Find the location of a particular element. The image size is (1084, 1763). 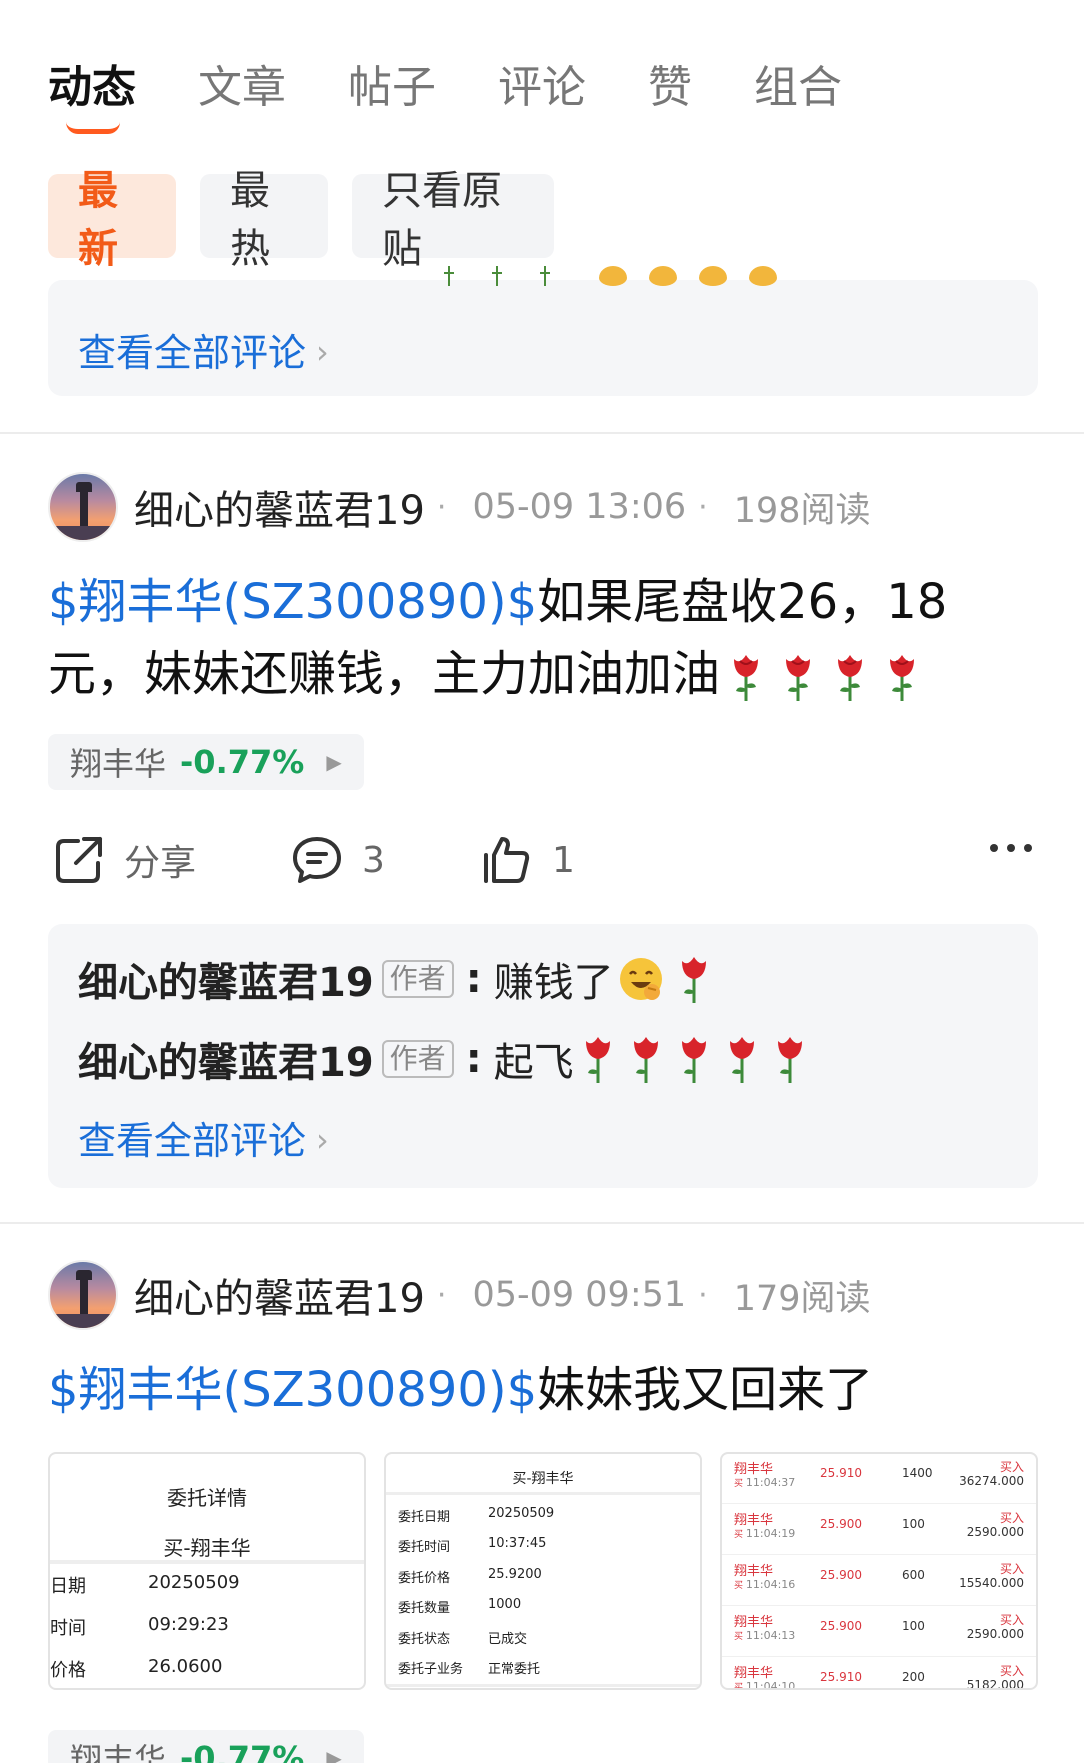

action-bar: 分享 3 1 is located at coordinates (543, 860).